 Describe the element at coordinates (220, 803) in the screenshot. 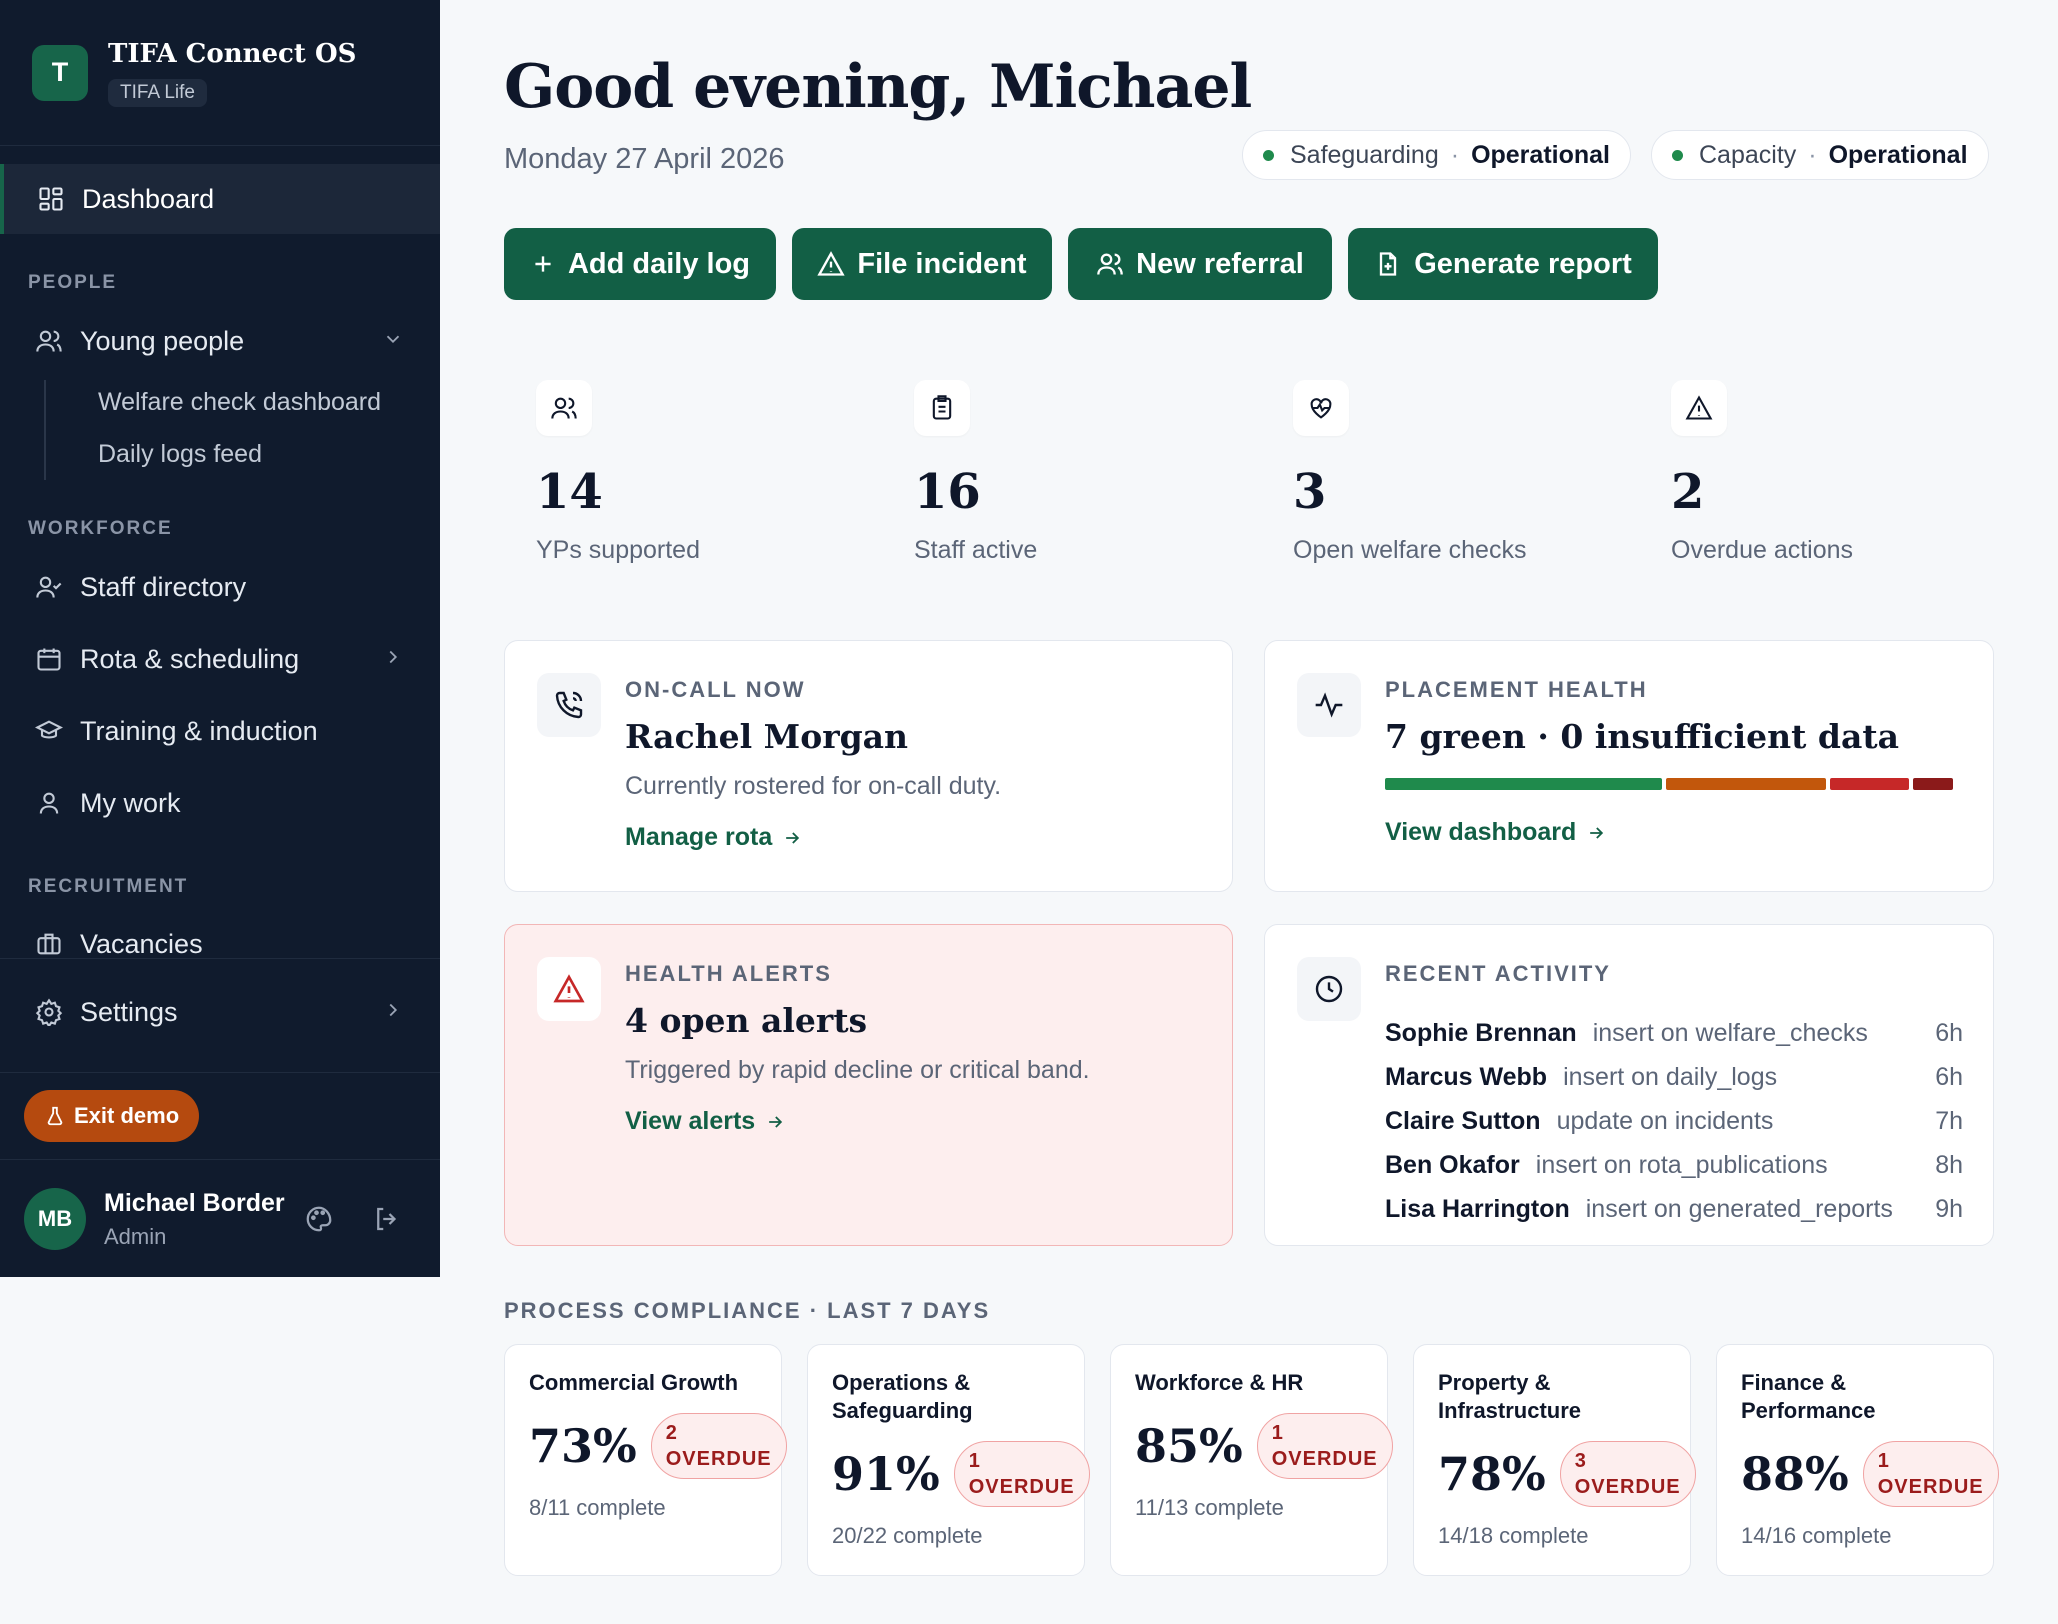

I see `sidebar-item-my-work: My work` at that location.